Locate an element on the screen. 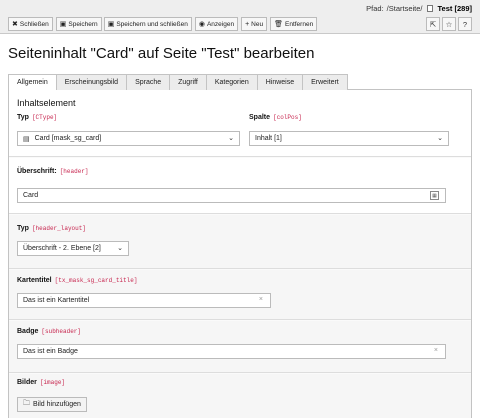 The width and height of the screenshot is (480, 418). badge-label: Badge [subheader] is located at coordinates (49, 331).